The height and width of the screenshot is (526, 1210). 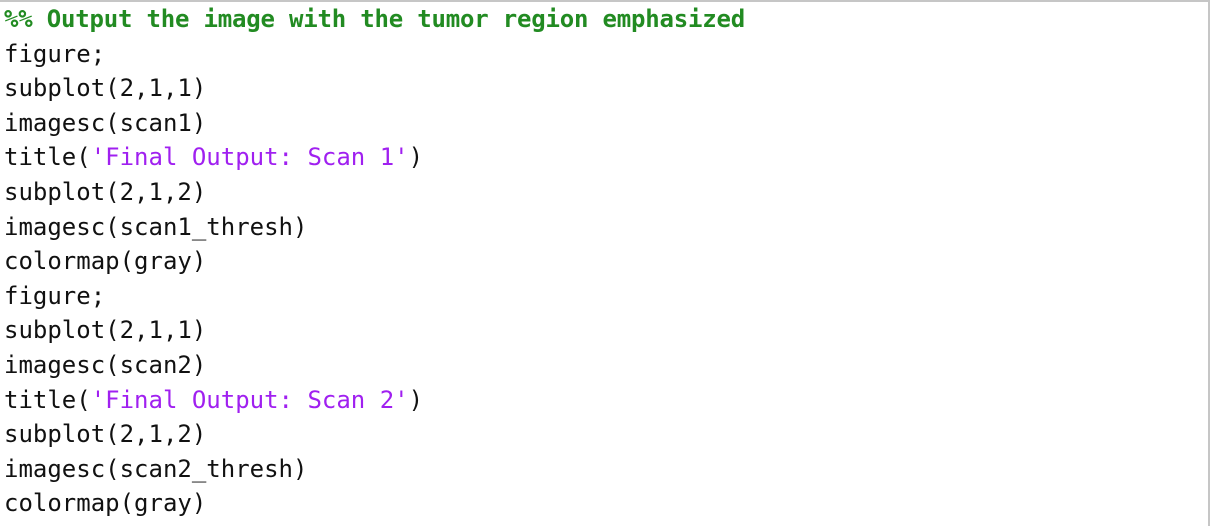 What do you see at coordinates (249, 399) in the screenshot?
I see `code-token-string: 'Final Output: Scan 2'` at bounding box center [249, 399].